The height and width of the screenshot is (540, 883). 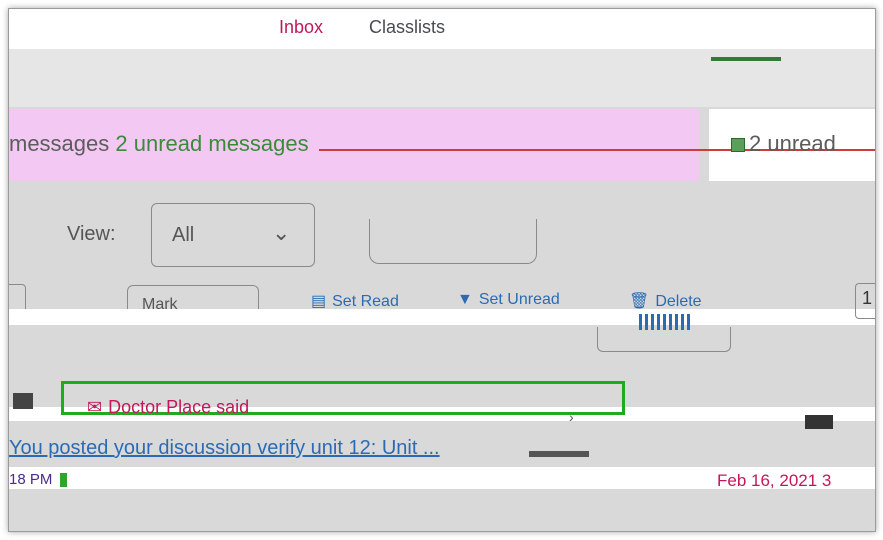 I want to click on view-select: All ⌄, so click(x=233, y=235).